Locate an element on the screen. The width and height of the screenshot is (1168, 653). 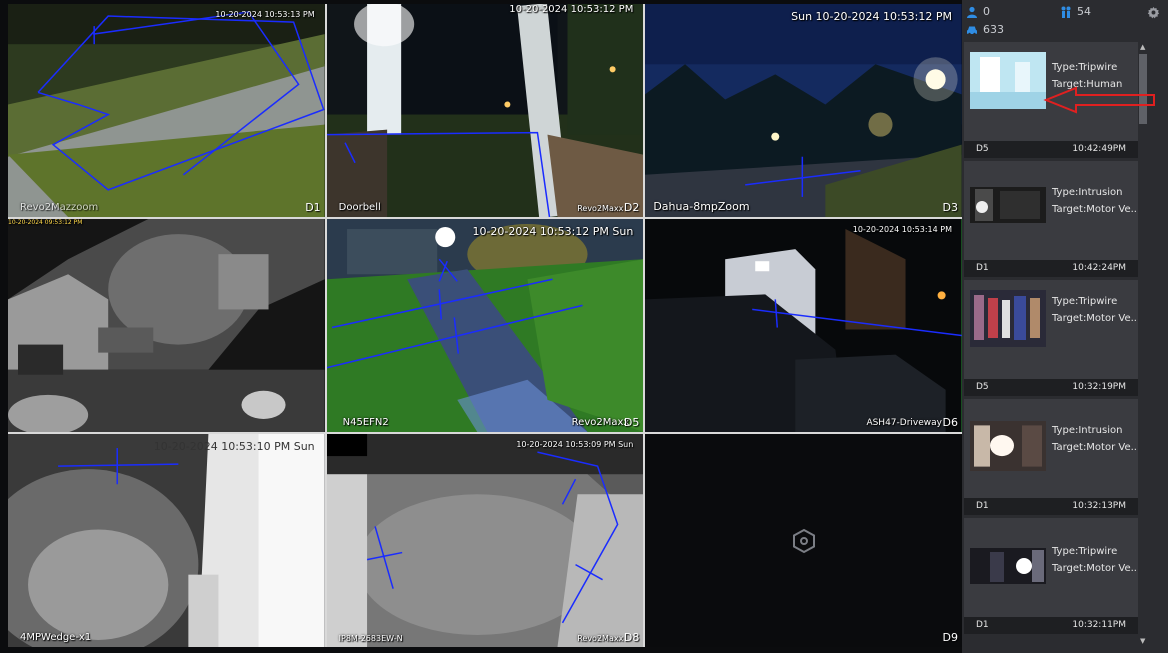
alarm-scrollbar: ▲ ▼ is located at coordinates (1143, 344).